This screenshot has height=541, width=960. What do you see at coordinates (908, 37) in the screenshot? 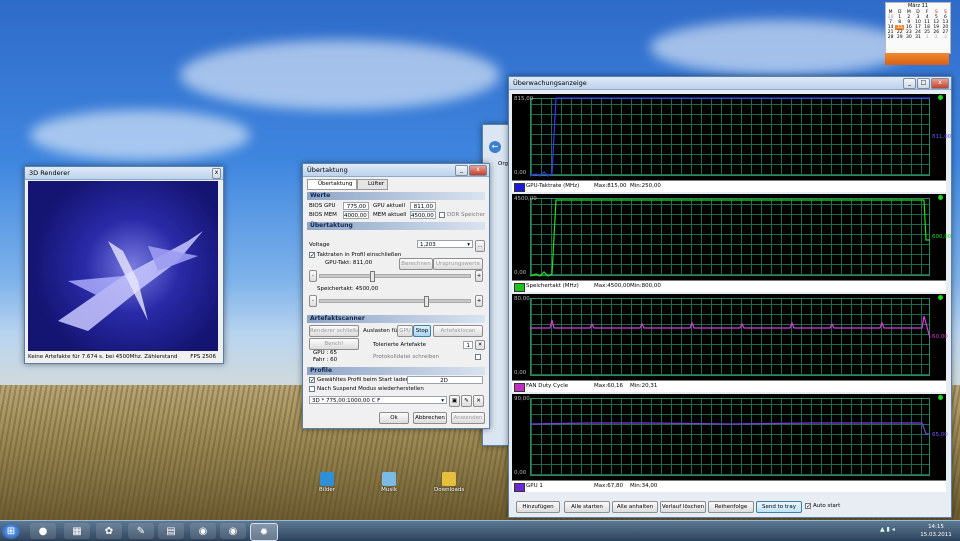
I see `calendar-day: 30` at bounding box center [908, 37].